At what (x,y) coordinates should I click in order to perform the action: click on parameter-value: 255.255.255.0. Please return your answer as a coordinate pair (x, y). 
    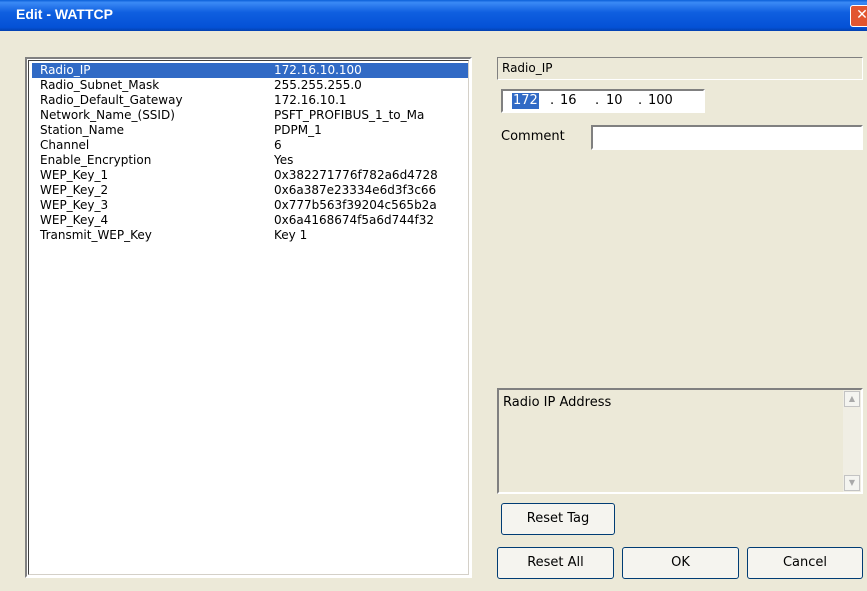
    Looking at the image, I should click on (318, 85).